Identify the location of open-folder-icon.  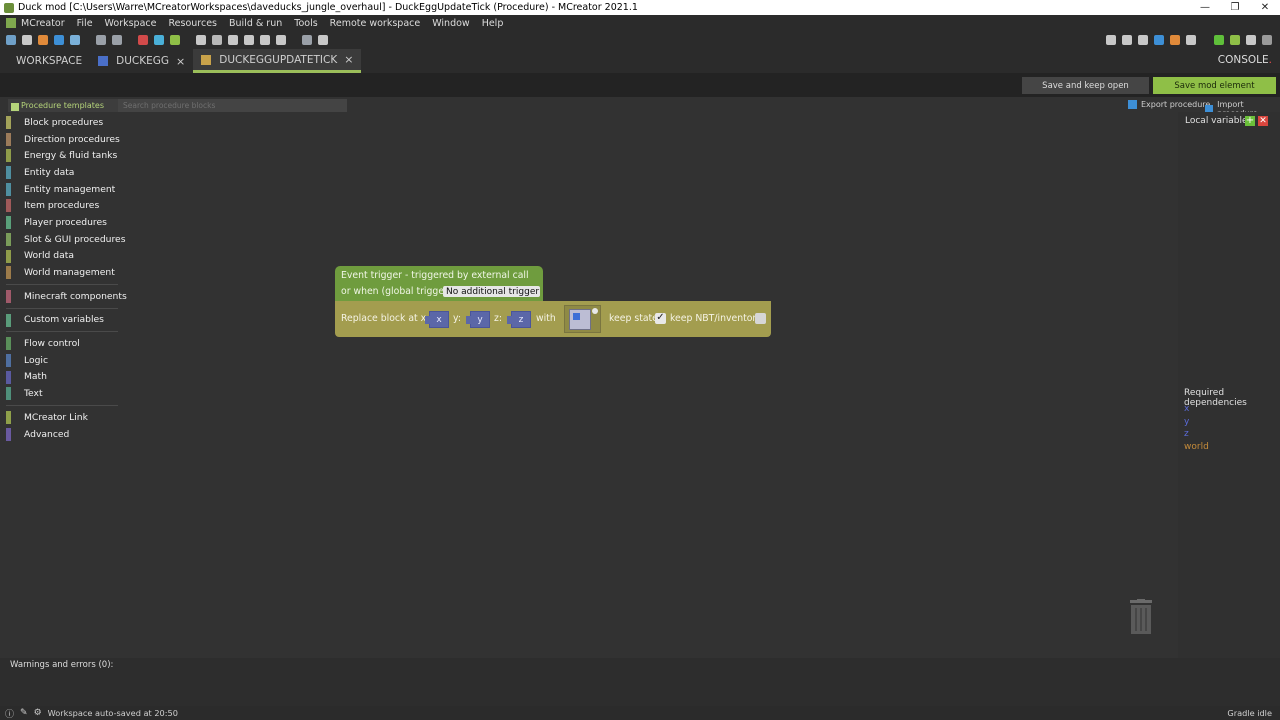
(43, 40).